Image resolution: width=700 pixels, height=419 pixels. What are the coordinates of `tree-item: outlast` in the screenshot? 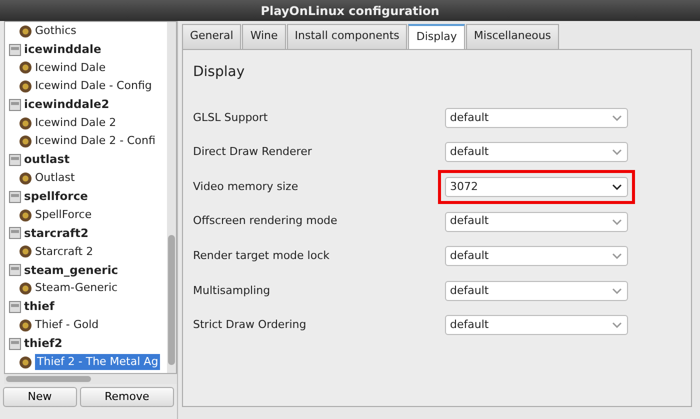 It's located at (47, 160).